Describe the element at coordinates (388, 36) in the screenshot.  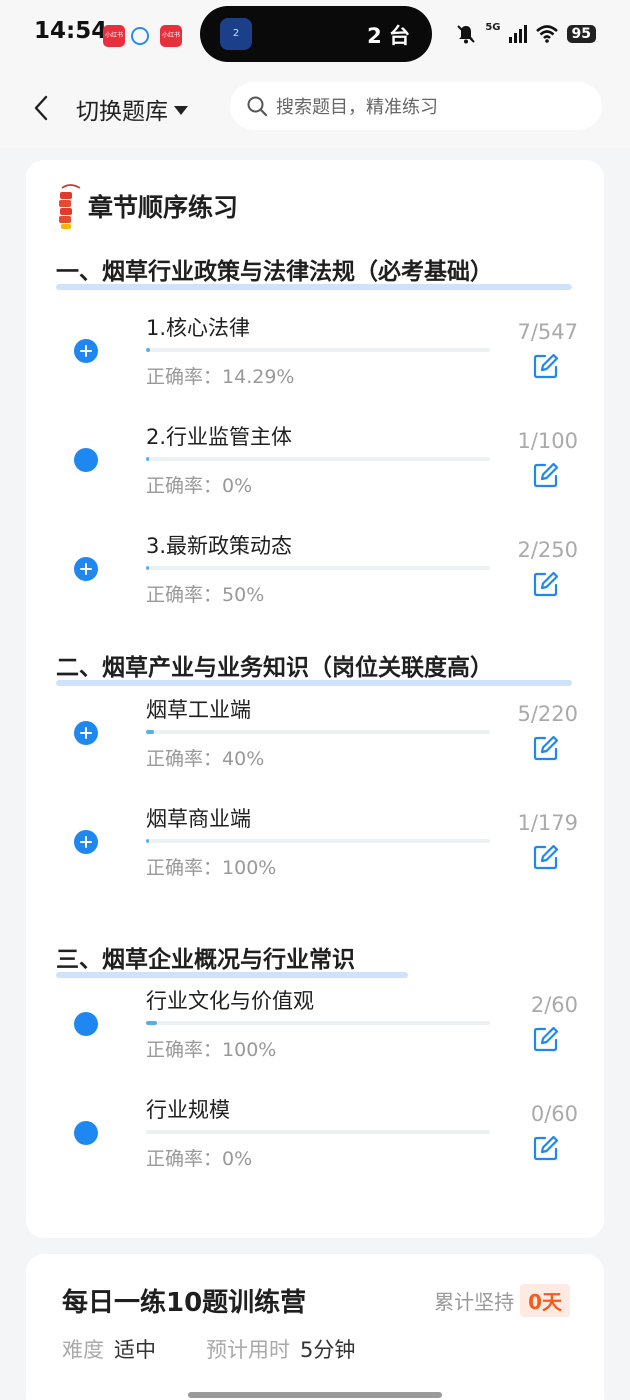
I see `island-device-count: 2 台` at that location.